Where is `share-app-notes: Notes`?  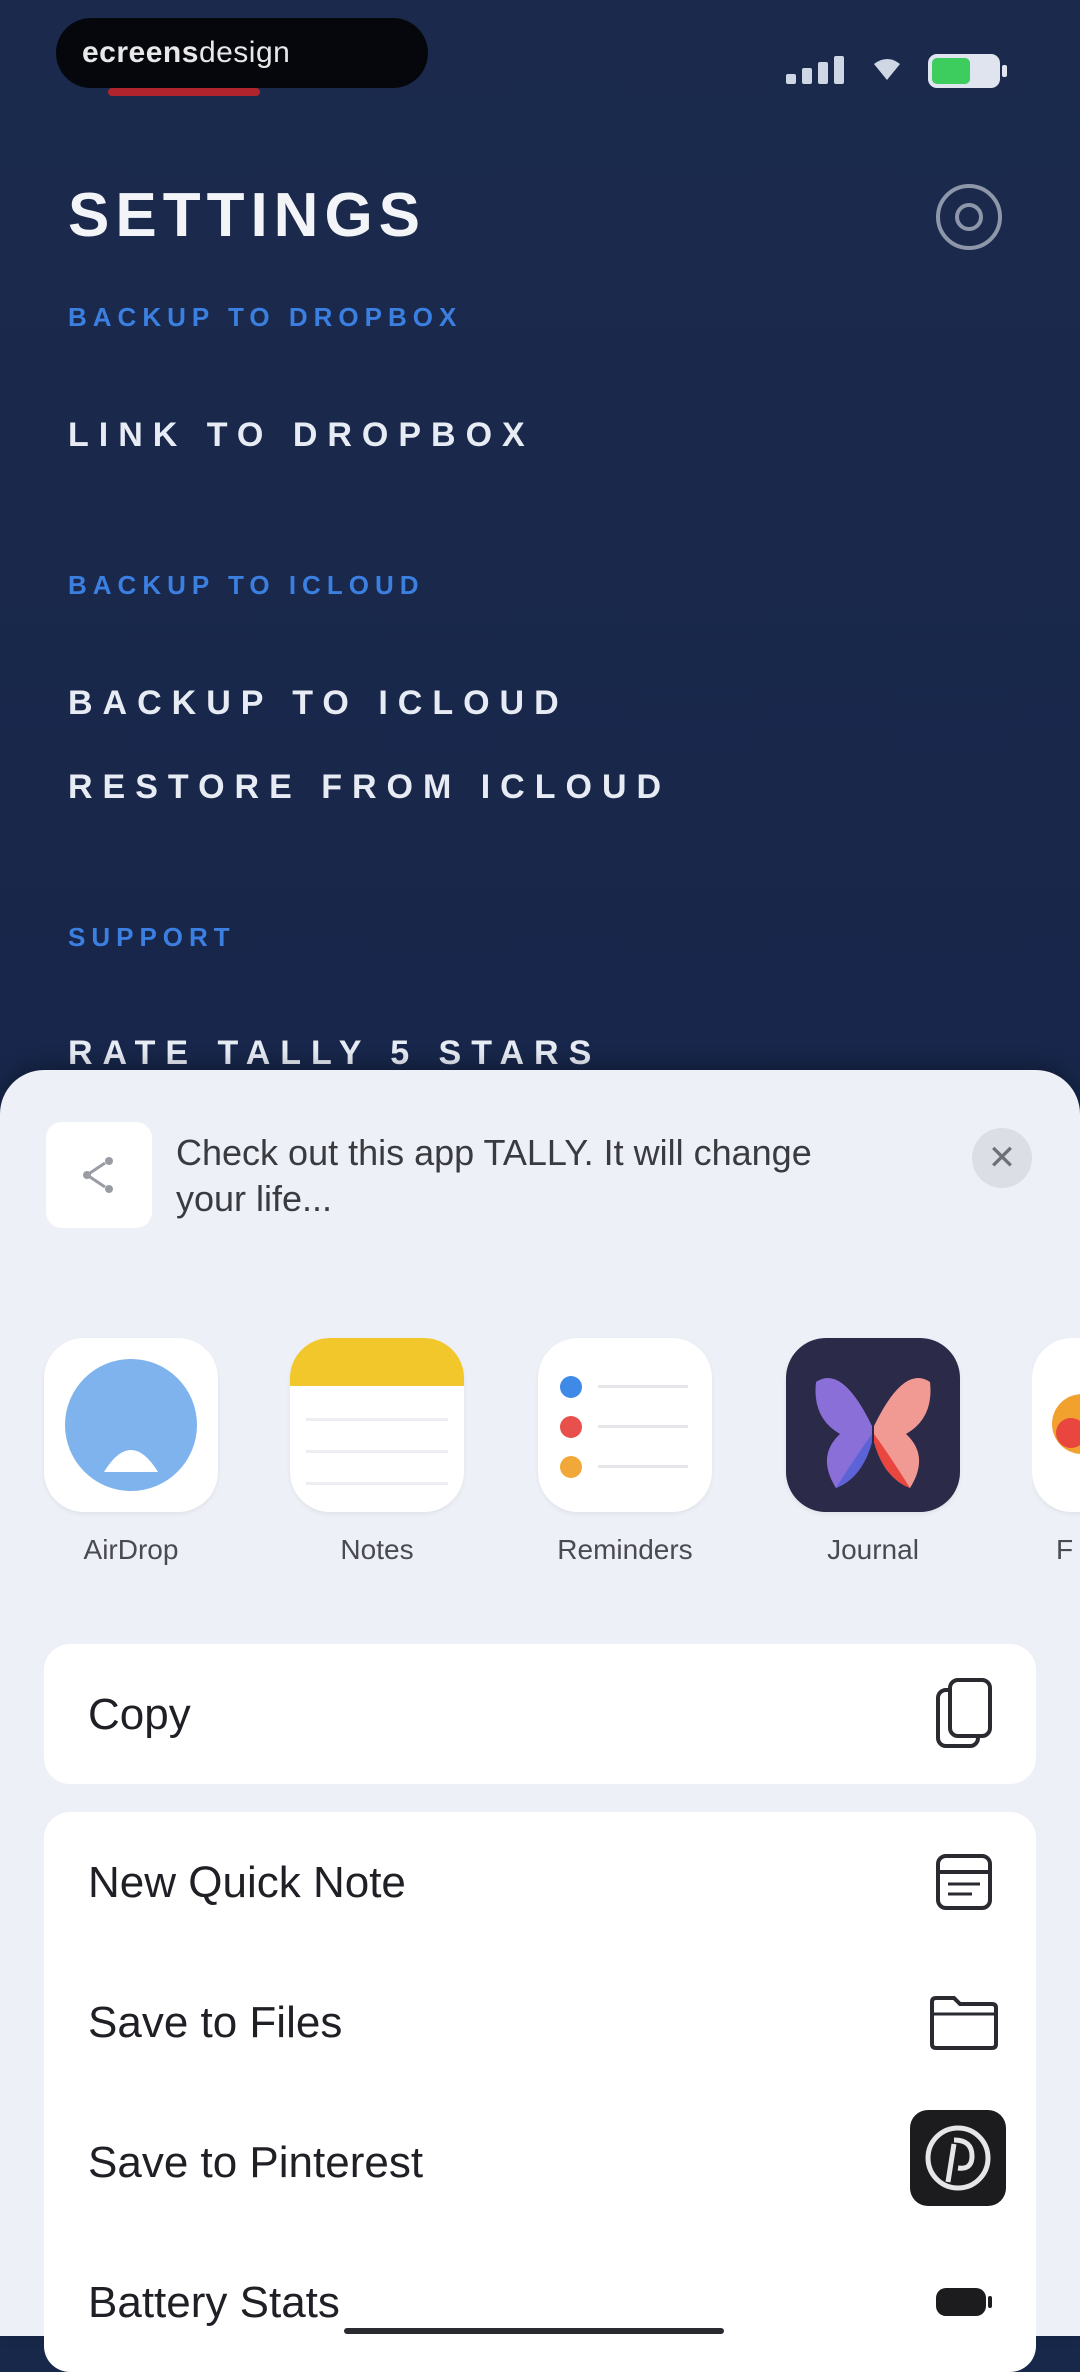
share-app-notes: Notes is located at coordinates (377, 1452).